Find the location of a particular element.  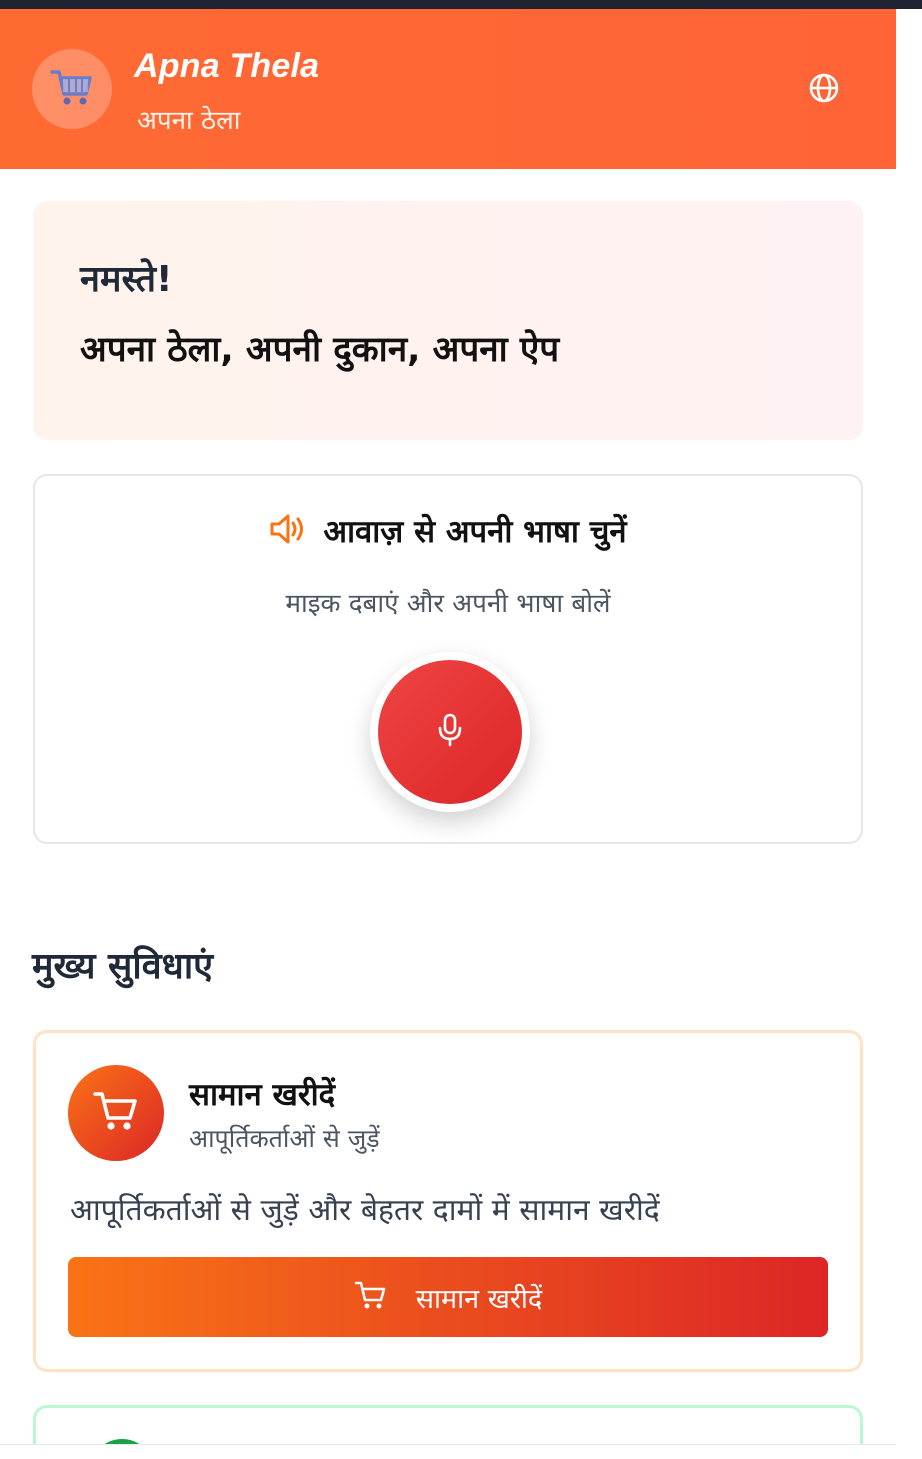

feature-icon is located at coordinates (116, 1113).